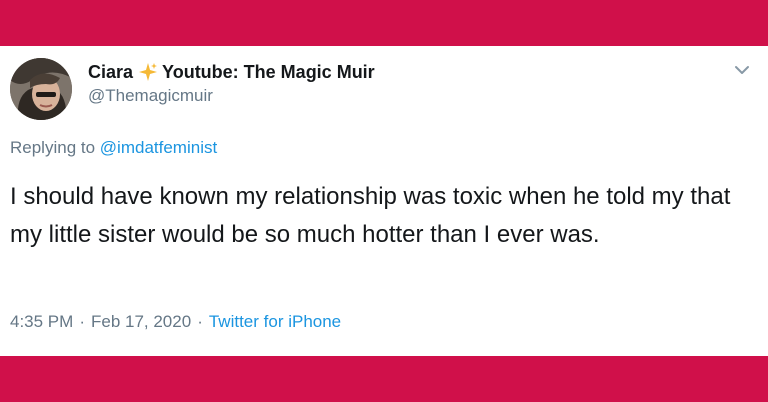 The image size is (768, 402). Describe the element at coordinates (268, 72) in the screenshot. I see `author-display-suffix: Youtube: The Magic Muir` at that location.